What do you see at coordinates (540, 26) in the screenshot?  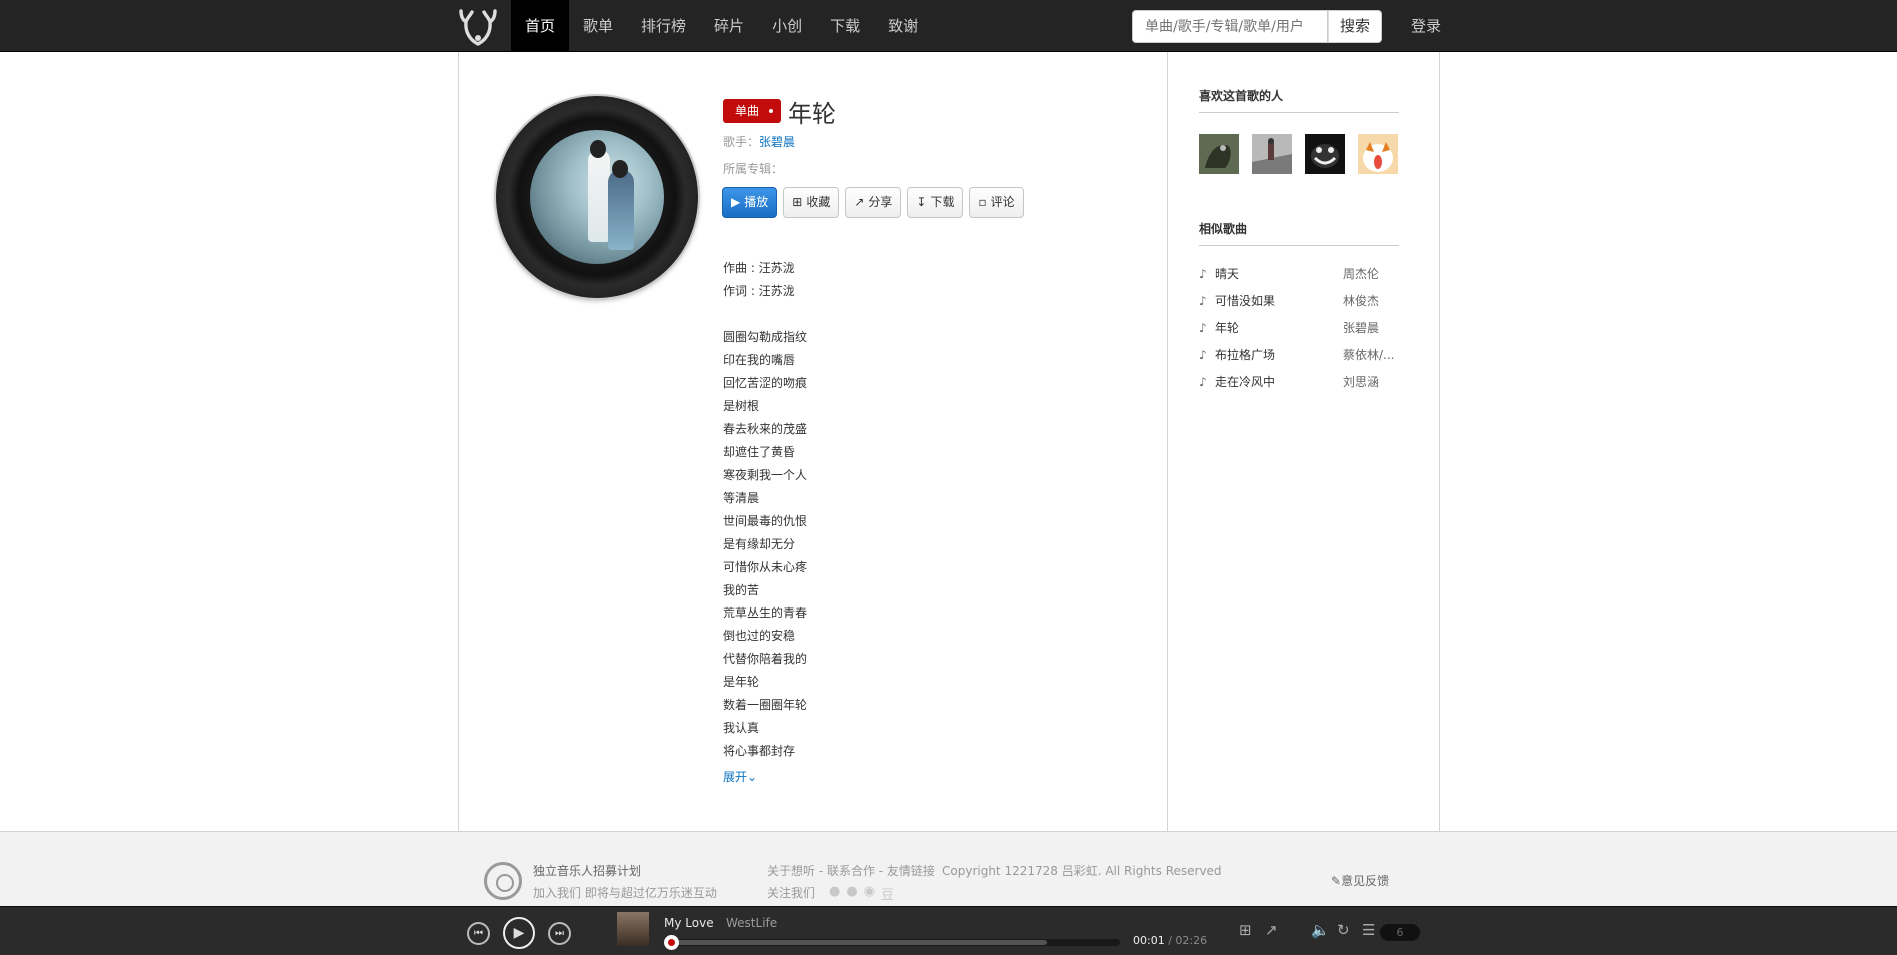 I see `nav-home: 首页` at bounding box center [540, 26].